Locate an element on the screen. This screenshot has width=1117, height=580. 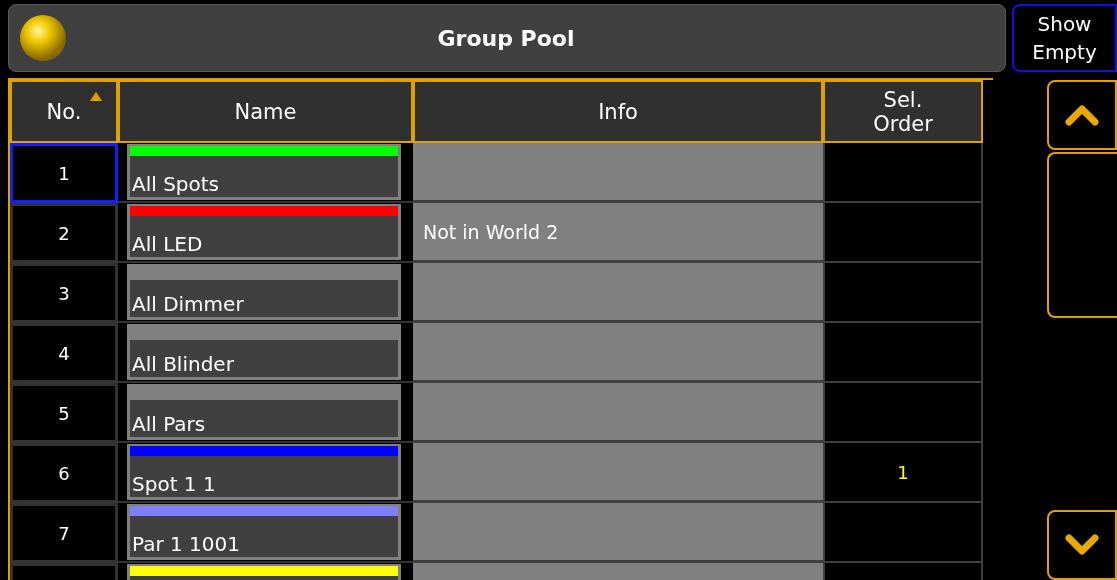
chevron-down-icon is located at coordinates (1082, 545).